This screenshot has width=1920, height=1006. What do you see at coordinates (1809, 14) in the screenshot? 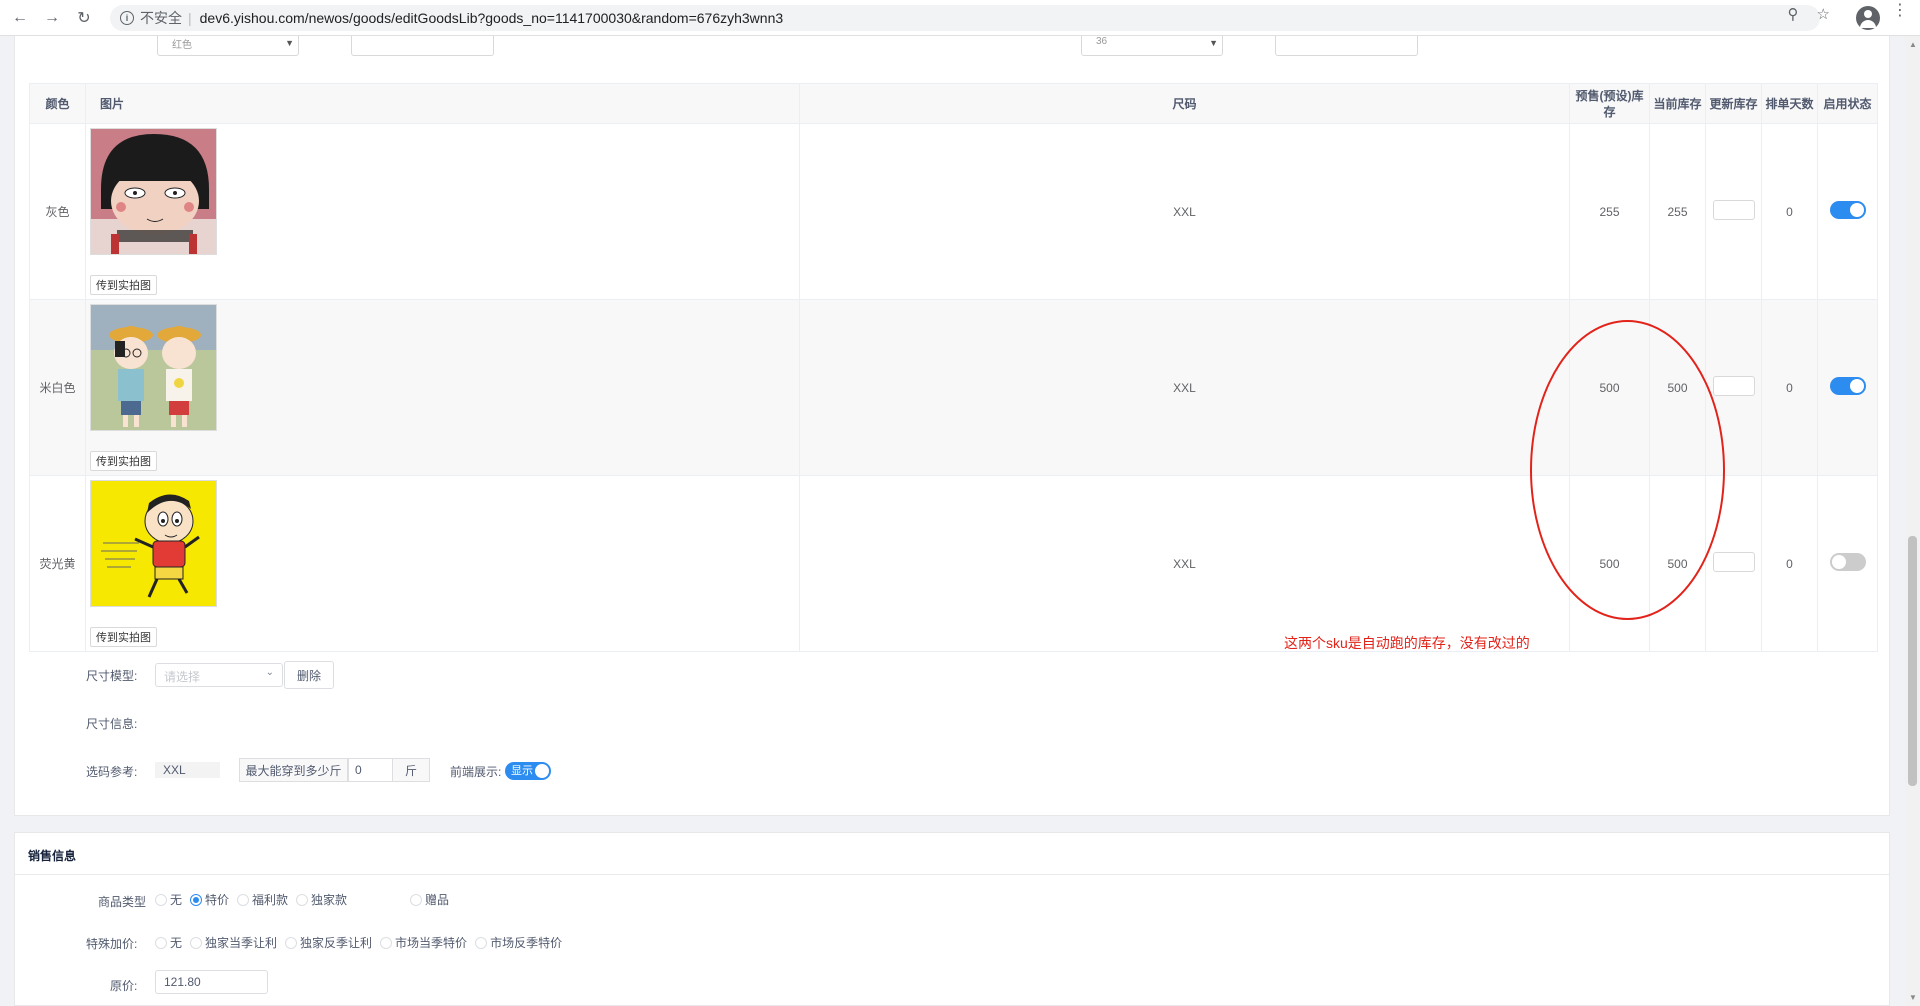
I see `address-actions: ⚲ ☆` at bounding box center [1809, 14].